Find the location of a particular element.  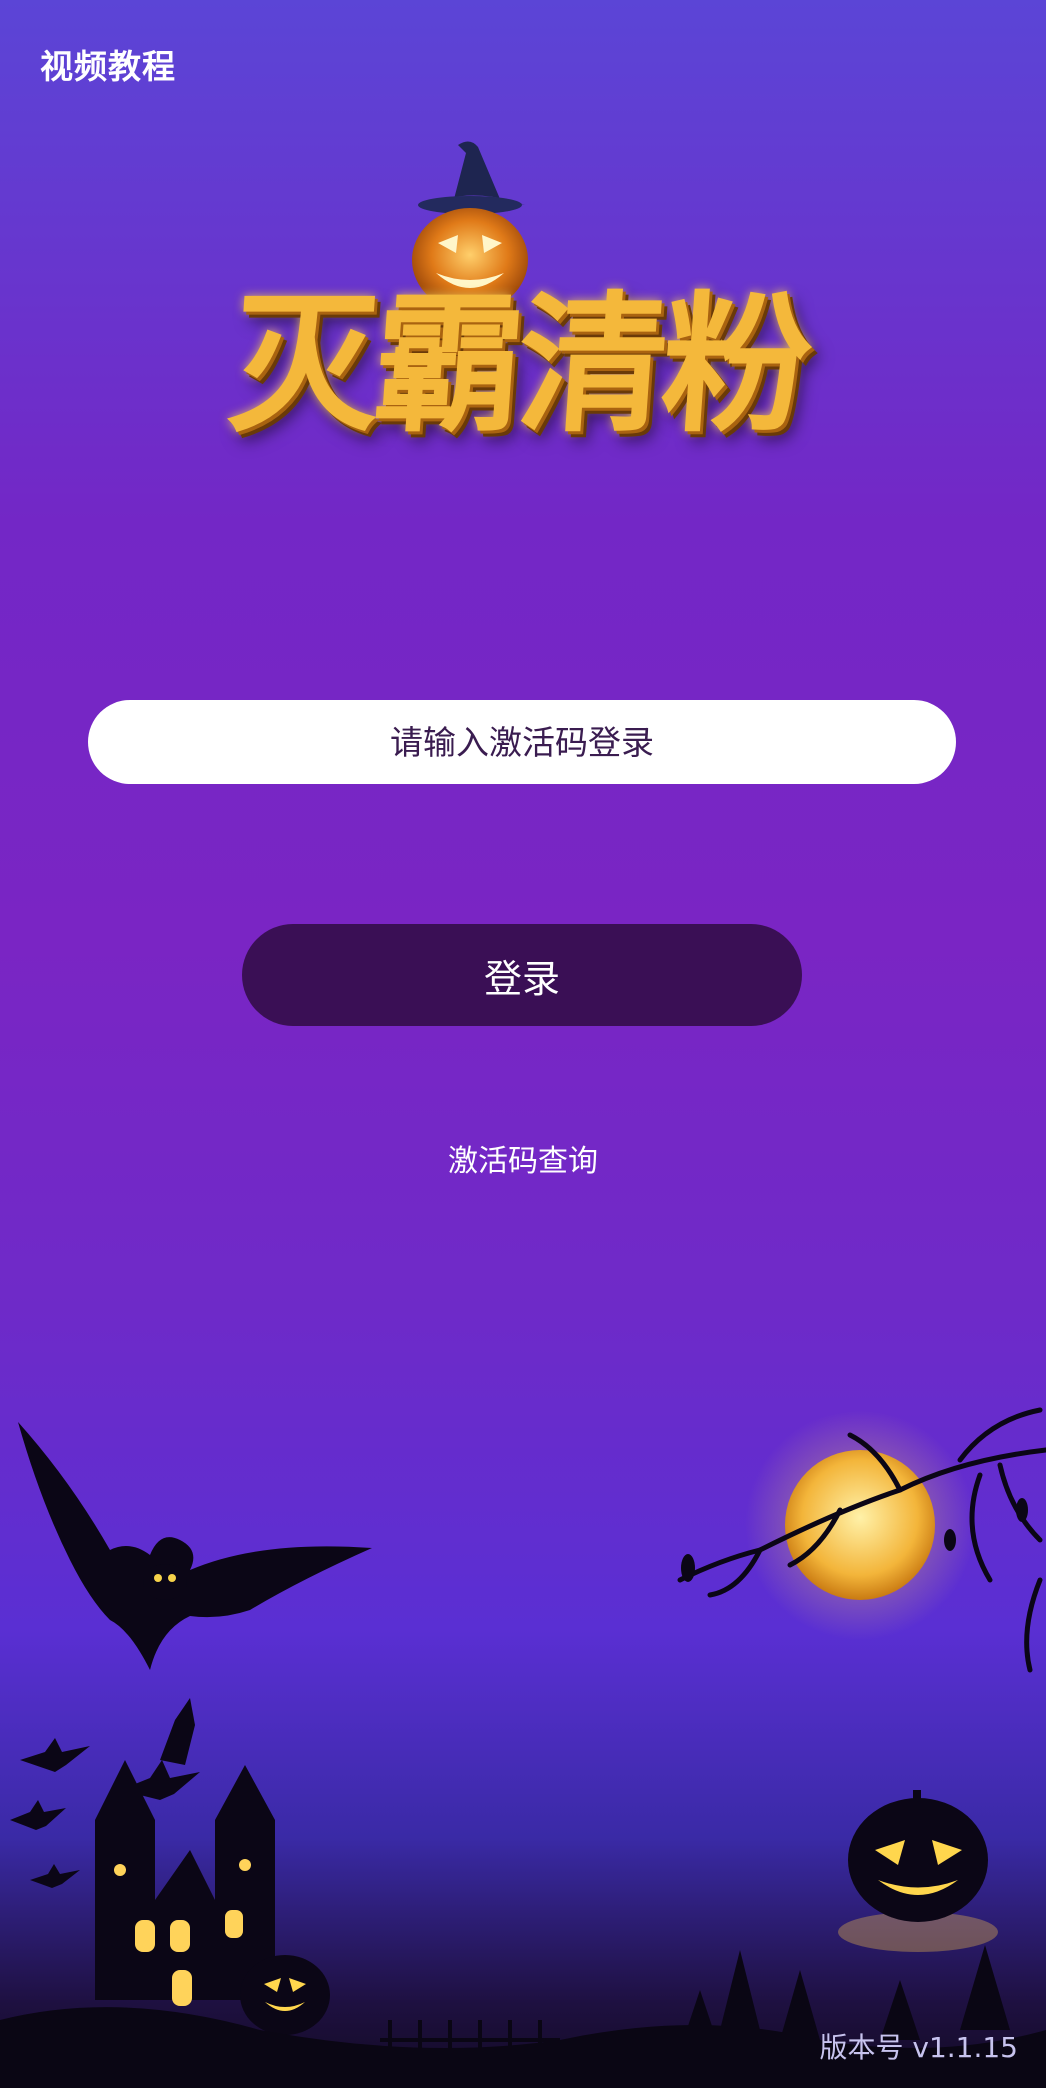

activation-code-query-link: 激活码查询 is located at coordinates (523, 1158).